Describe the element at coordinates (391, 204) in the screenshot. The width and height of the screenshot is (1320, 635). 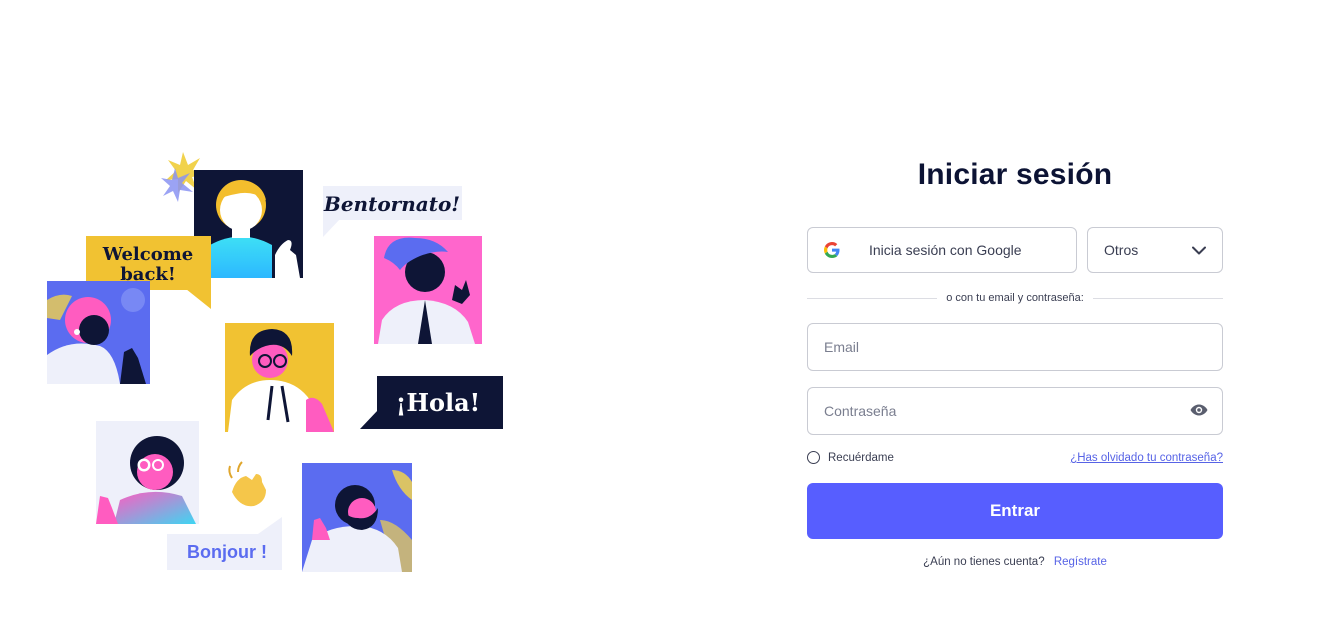
I see `bubble-bentornato-text: Bentornato!` at that location.